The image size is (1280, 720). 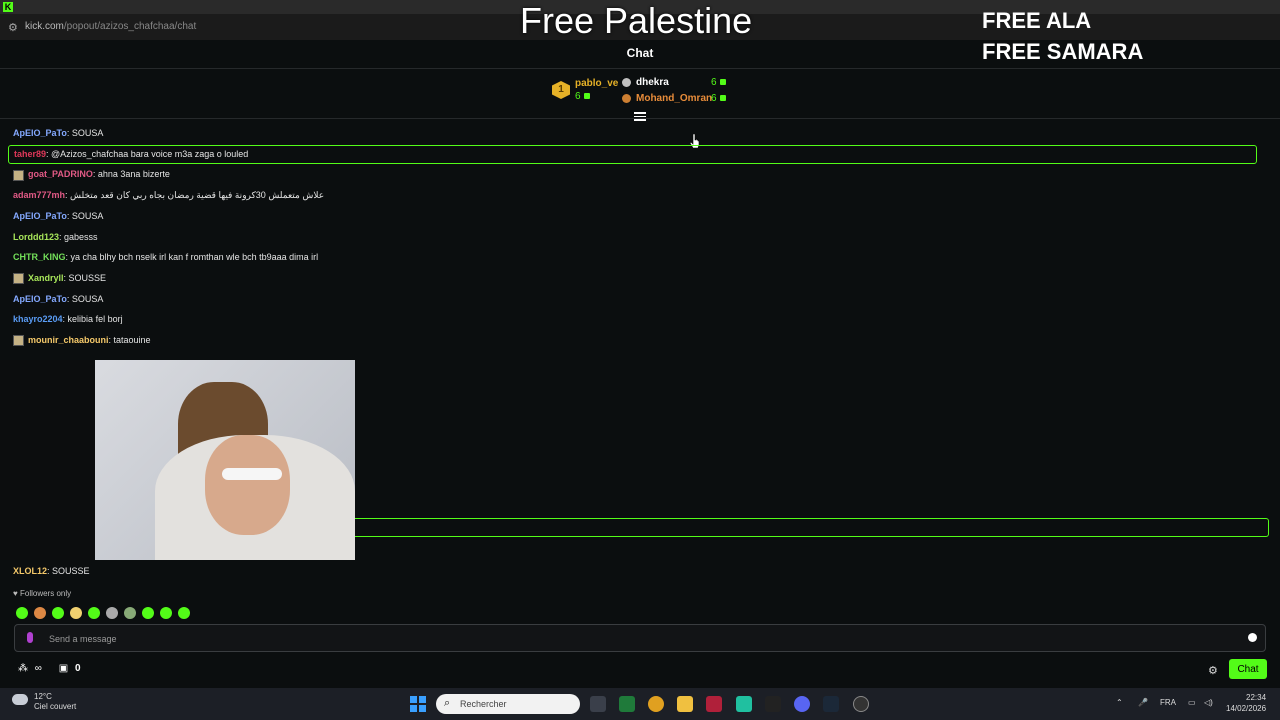 I want to click on search-icon: ⌕, so click(x=447, y=703).